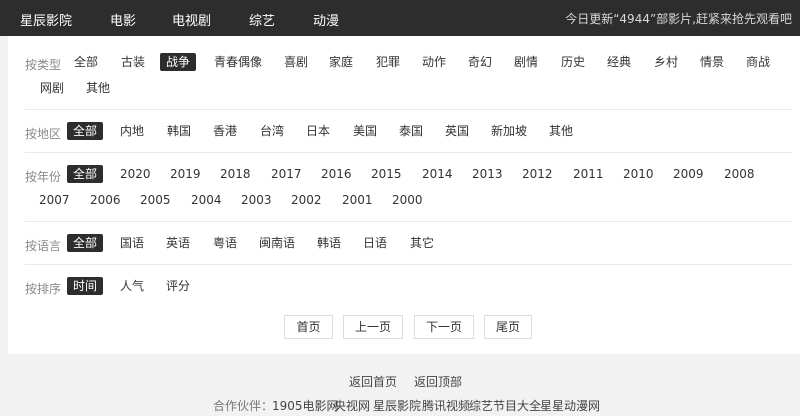 The image size is (800, 416). What do you see at coordinates (277, 243) in the screenshot?
I see `filter-language-minnan: 闽南语` at bounding box center [277, 243].